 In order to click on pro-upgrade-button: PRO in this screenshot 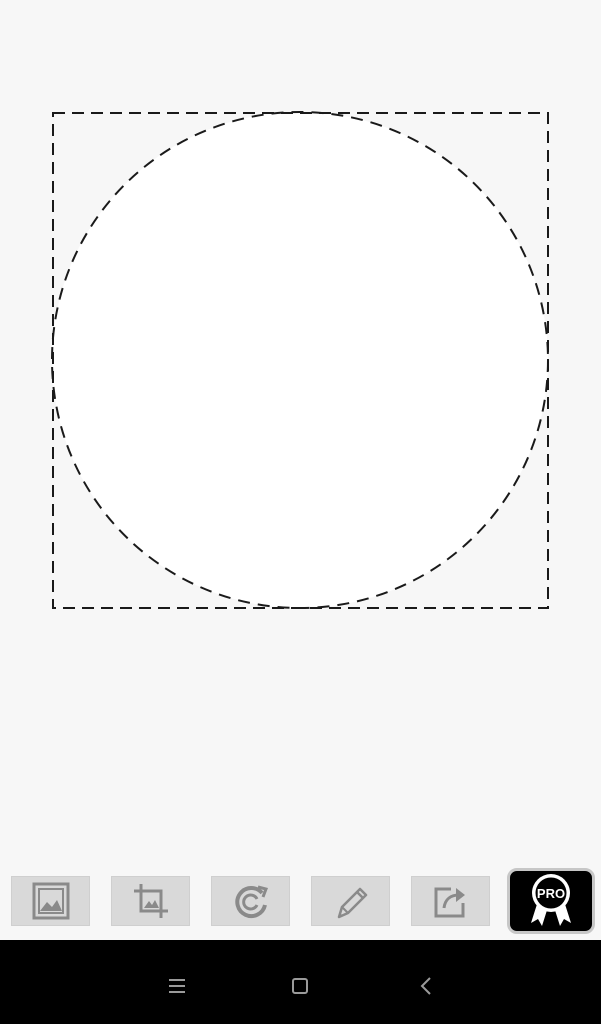, I will do `click(551, 901)`.